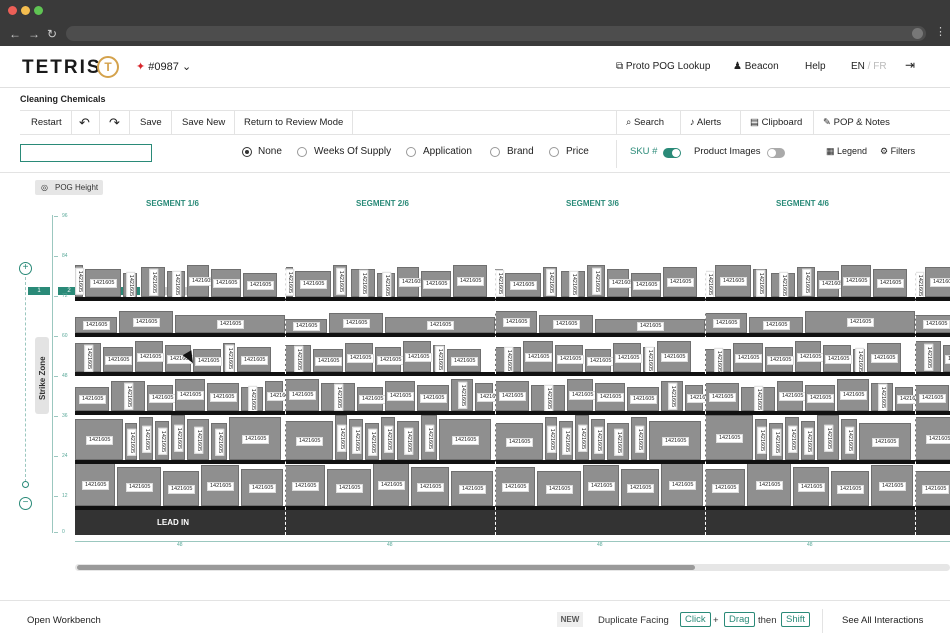 The image size is (950, 640). What do you see at coordinates (695, 619) in the screenshot?
I see `click-key: Click` at bounding box center [695, 619].